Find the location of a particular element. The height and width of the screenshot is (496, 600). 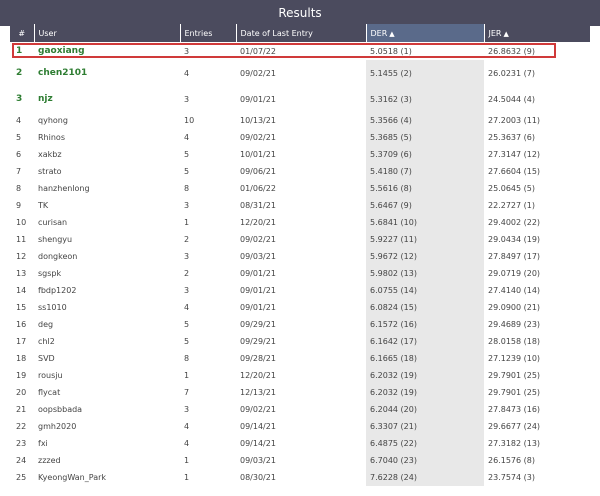

cell-der: 5.1455 (2) is located at coordinates (425, 73).